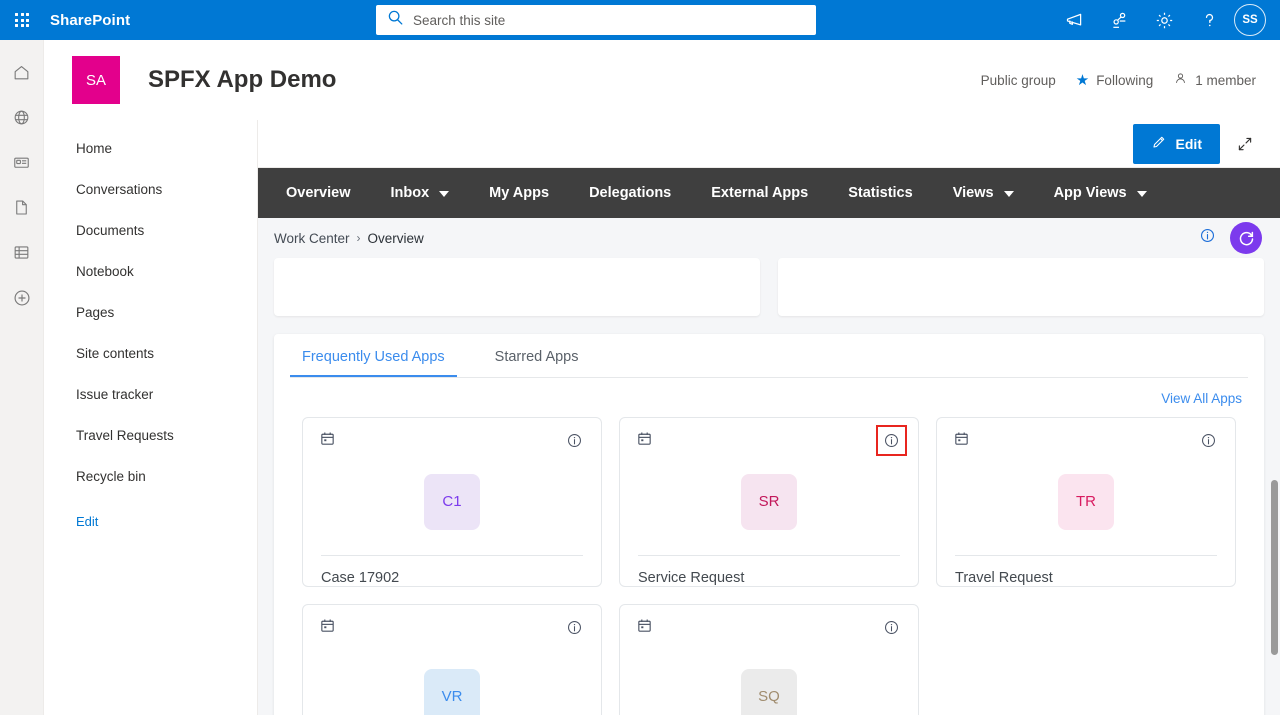  Describe the element at coordinates (150, 148) in the screenshot. I see `sidebar-item-home: Home` at that location.